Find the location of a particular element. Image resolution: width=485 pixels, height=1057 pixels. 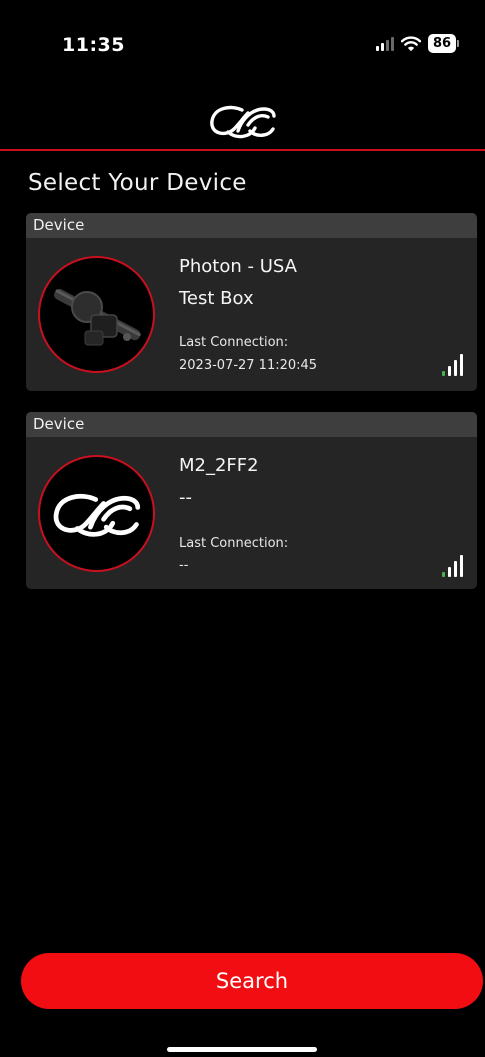

home-indicator is located at coordinates (242, 1049).